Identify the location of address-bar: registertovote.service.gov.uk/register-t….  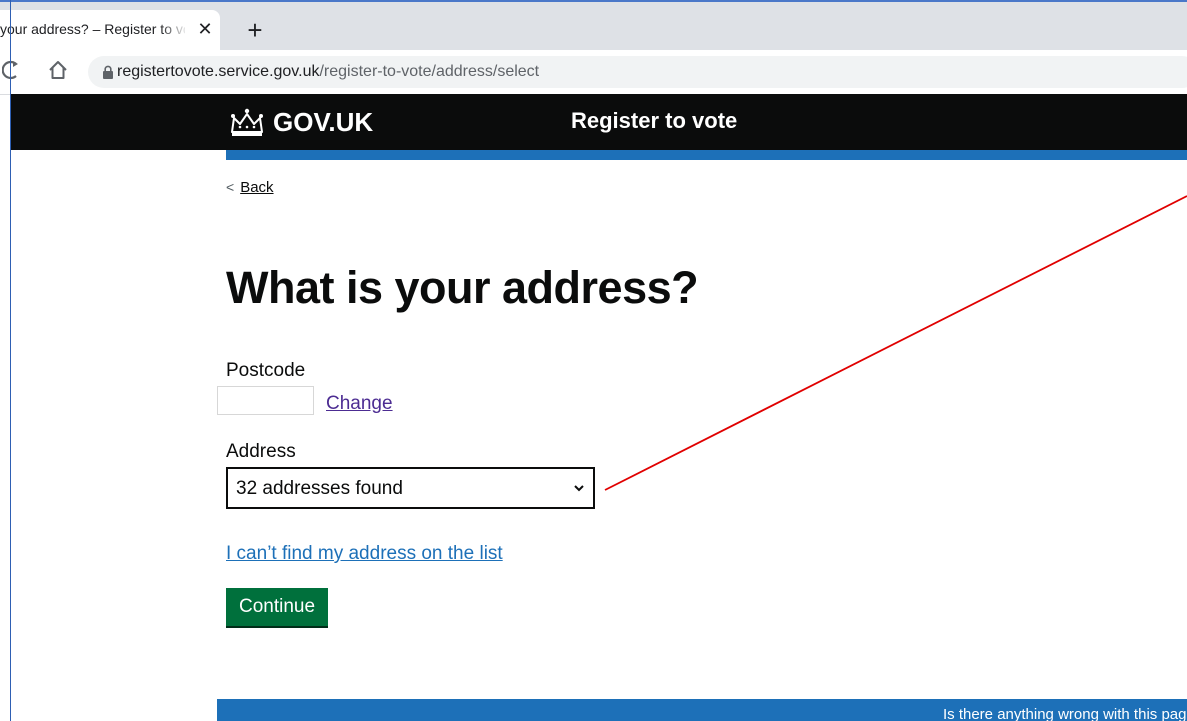
(637, 72).